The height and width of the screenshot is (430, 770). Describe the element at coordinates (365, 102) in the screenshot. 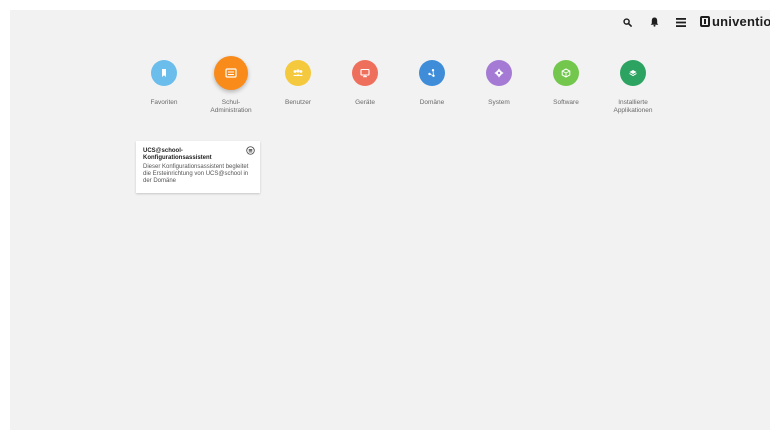

I see `category-label: Geräte` at that location.